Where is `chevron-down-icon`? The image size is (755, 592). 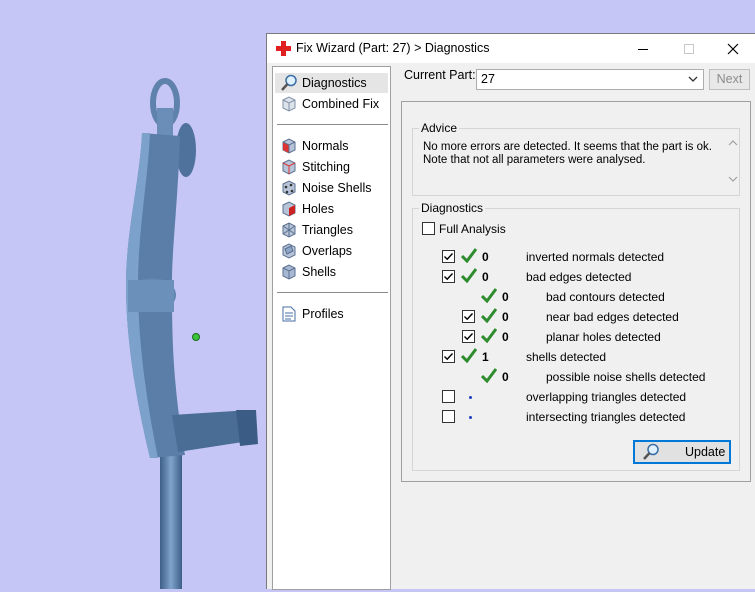 chevron-down-icon is located at coordinates (693, 79).